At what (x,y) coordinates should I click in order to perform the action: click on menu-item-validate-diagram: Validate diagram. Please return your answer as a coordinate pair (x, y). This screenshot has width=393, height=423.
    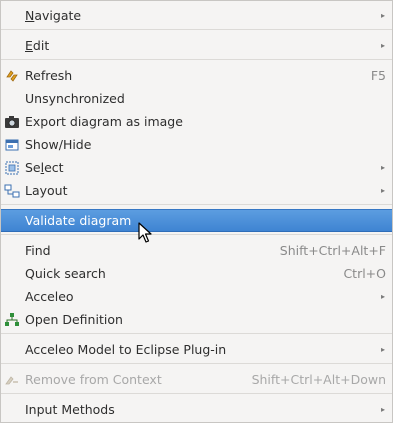
    Looking at the image, I should click on (196, 220).